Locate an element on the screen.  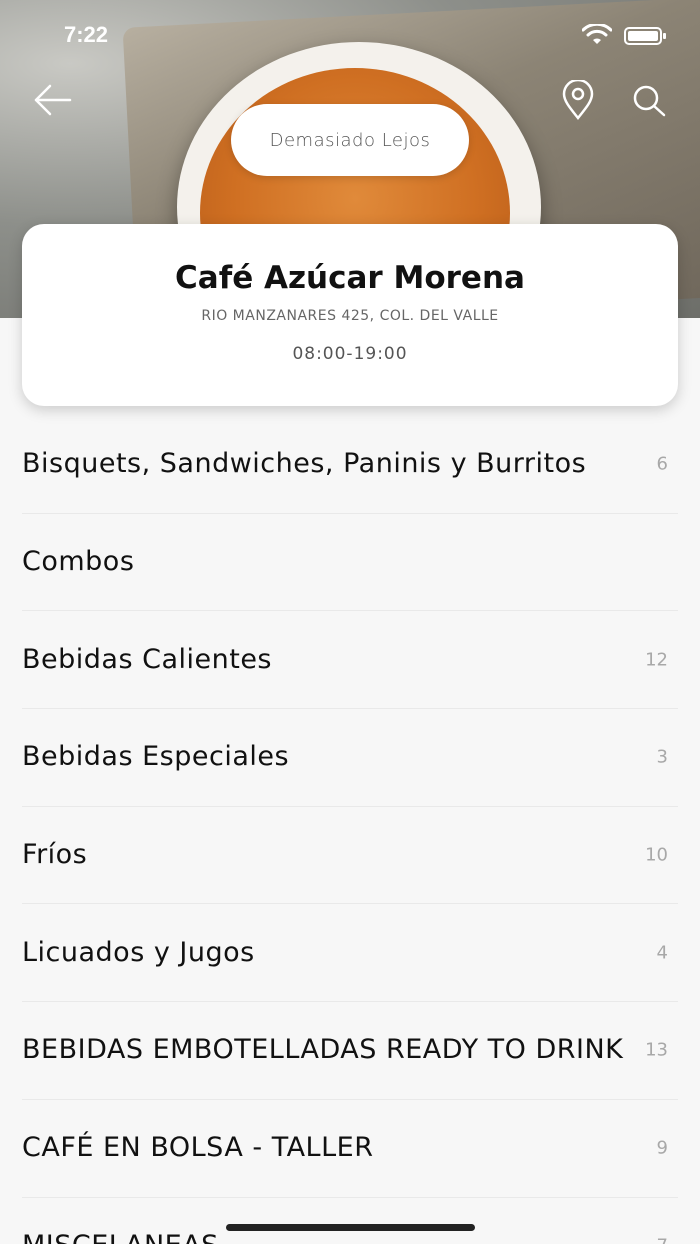
status-bar: 7:22 is located at coordinates (350, 35).